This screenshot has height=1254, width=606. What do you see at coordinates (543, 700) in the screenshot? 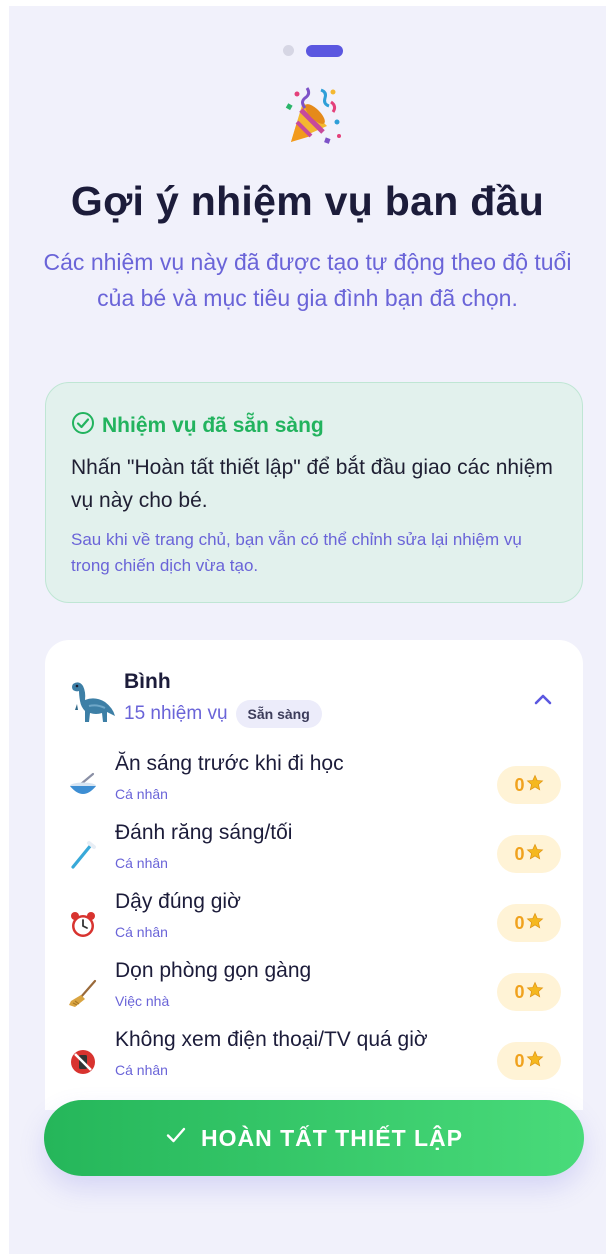
I see `chevron-up-icon` at bounding box center [543, 700].